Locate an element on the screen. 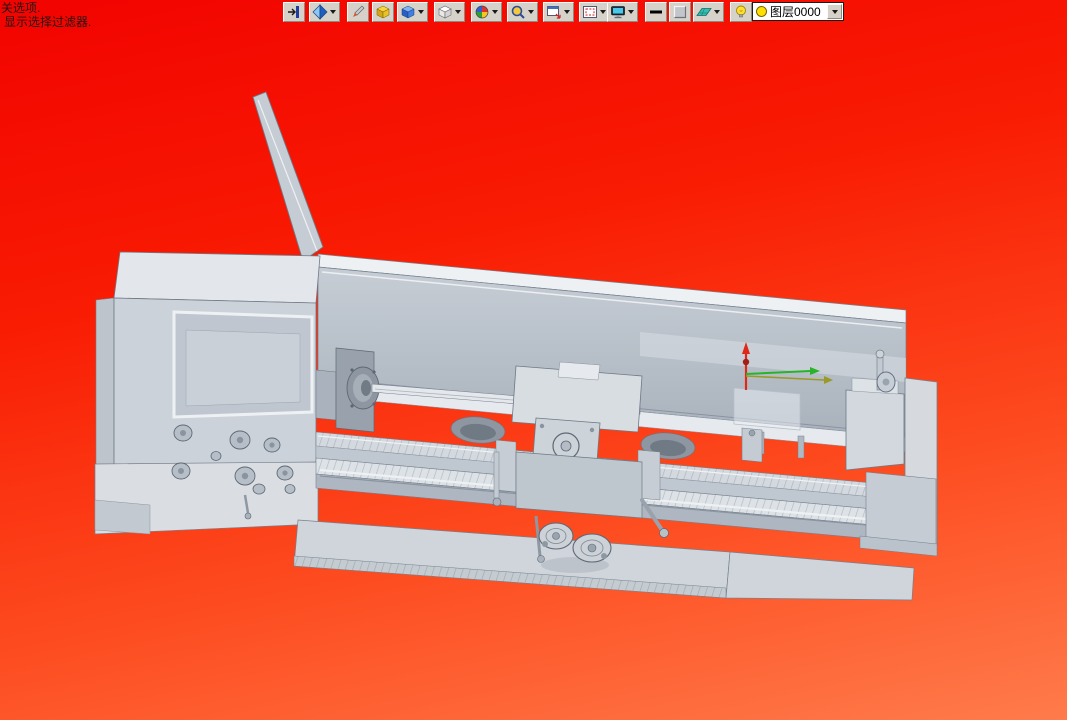  wireframe-display-button is located at coordinates (449, 12).